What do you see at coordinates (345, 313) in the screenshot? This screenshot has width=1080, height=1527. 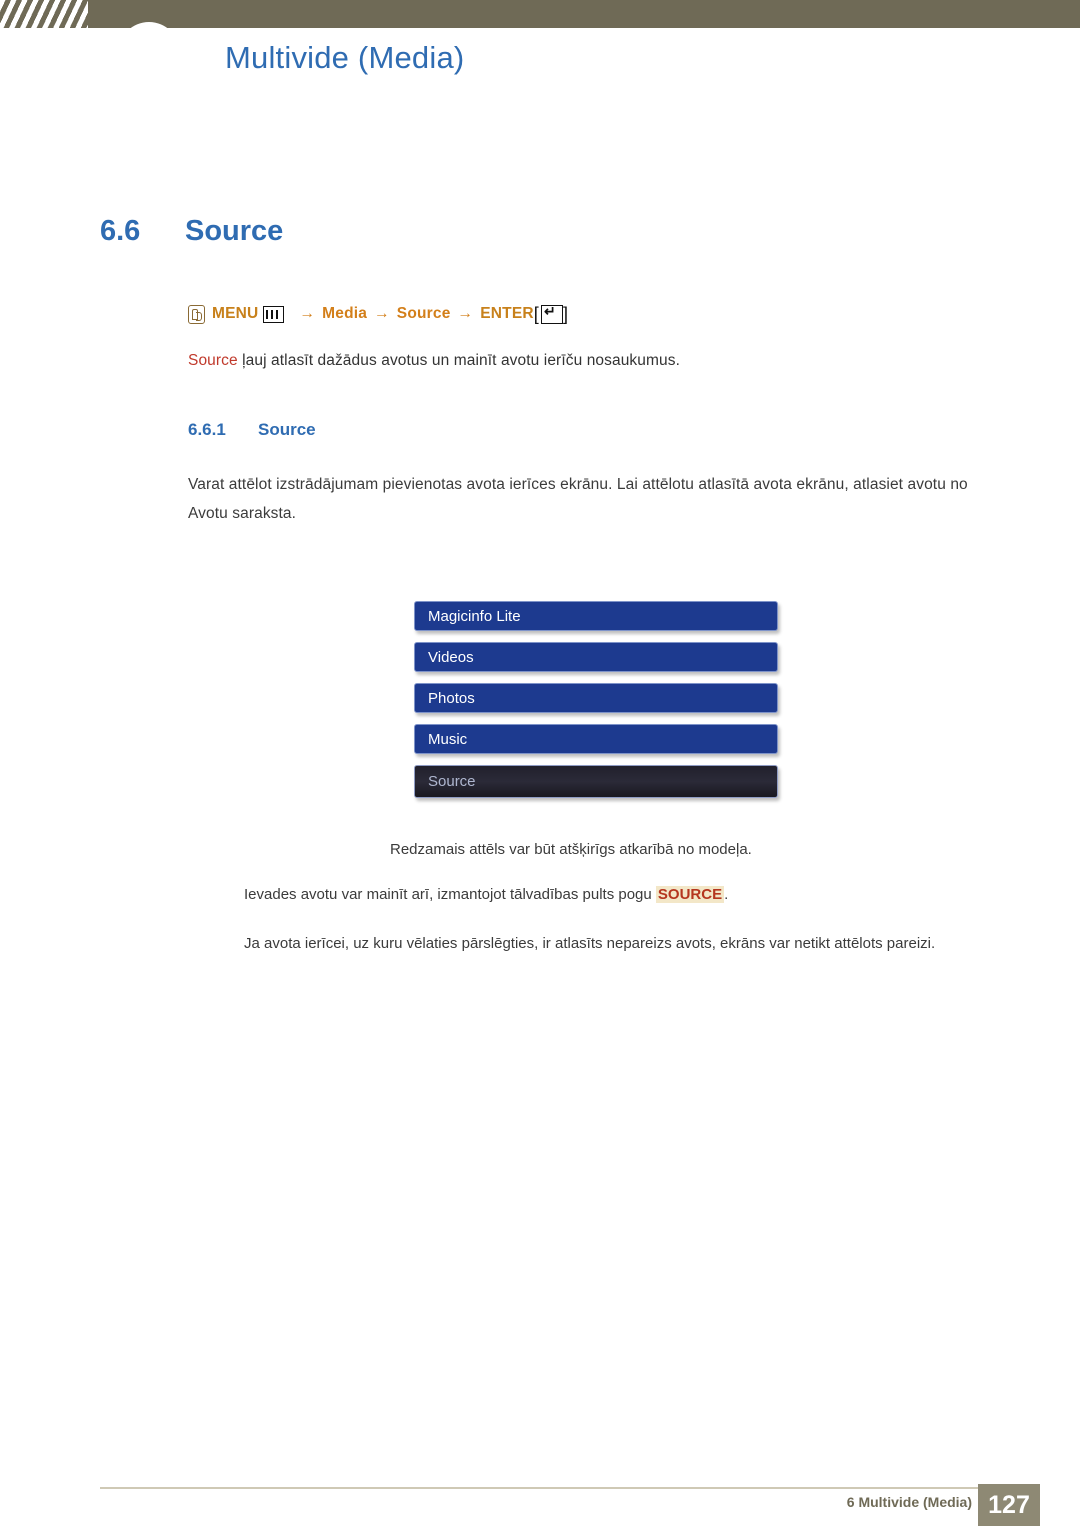 I see `path-item-media: Media` at bounding box center [345, 313].